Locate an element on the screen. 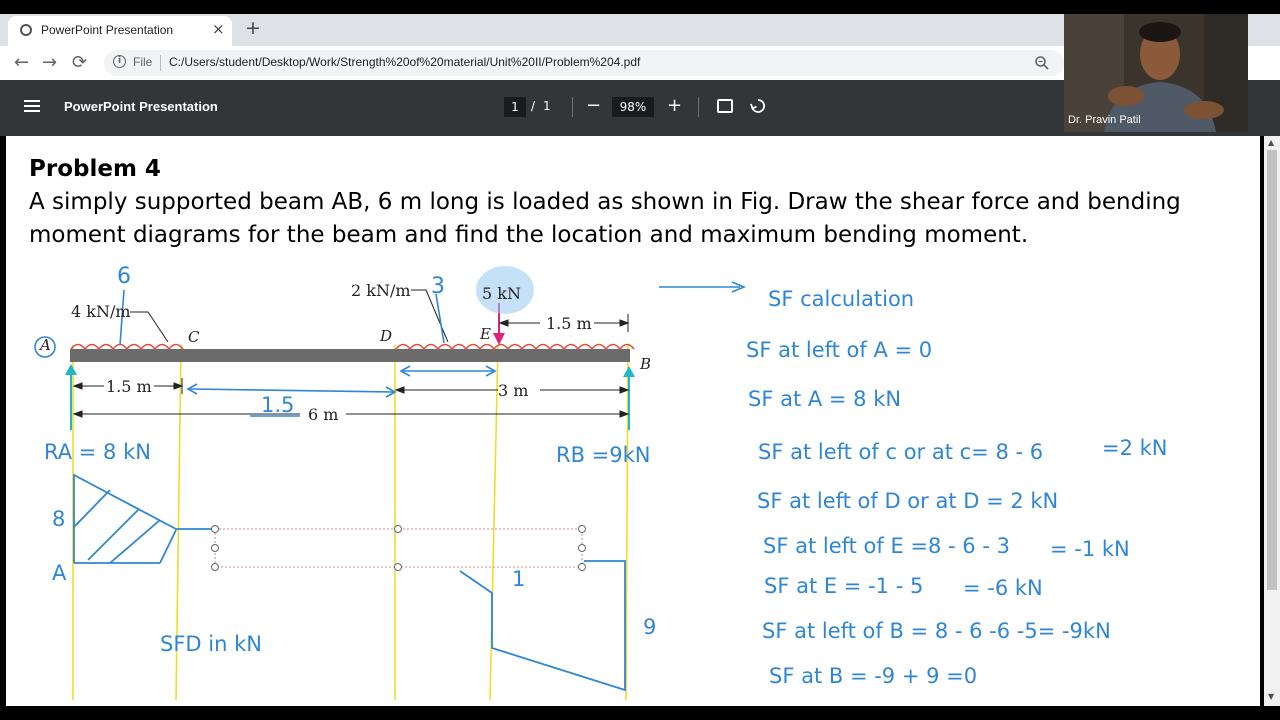 This screenshot has height=720, width=1280. page-scrollbar: ▲ ▼ is located at coordinates (1272, 421).